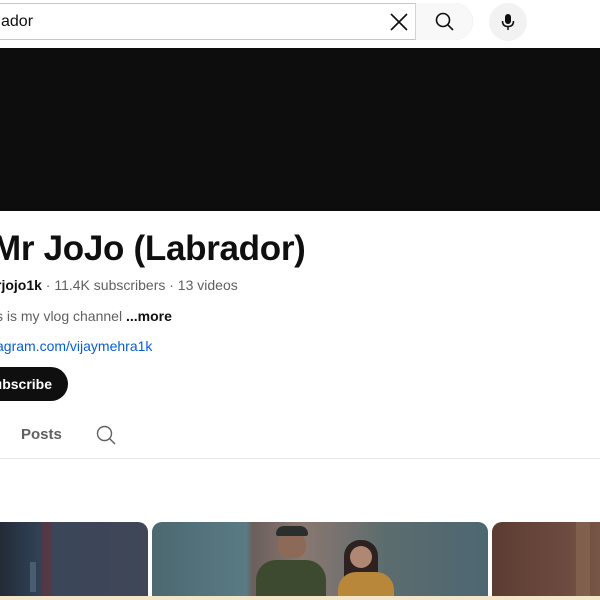 This screenshot has height=600, width=600. I want to click on channel-meta: rjojo1k · 11.4K subscribers · 13 videos, so click(119, 285).